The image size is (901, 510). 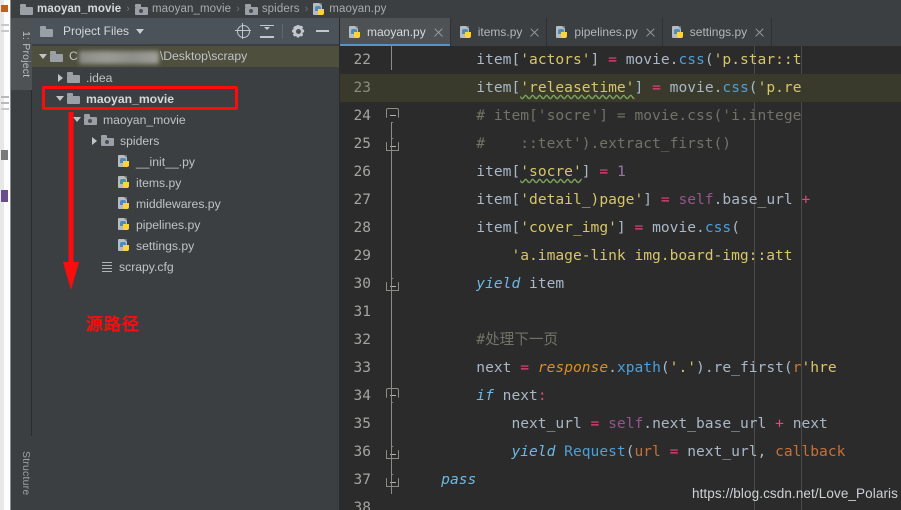 I want to click on code-line: 30 yield item, so click(x=620, y=284).